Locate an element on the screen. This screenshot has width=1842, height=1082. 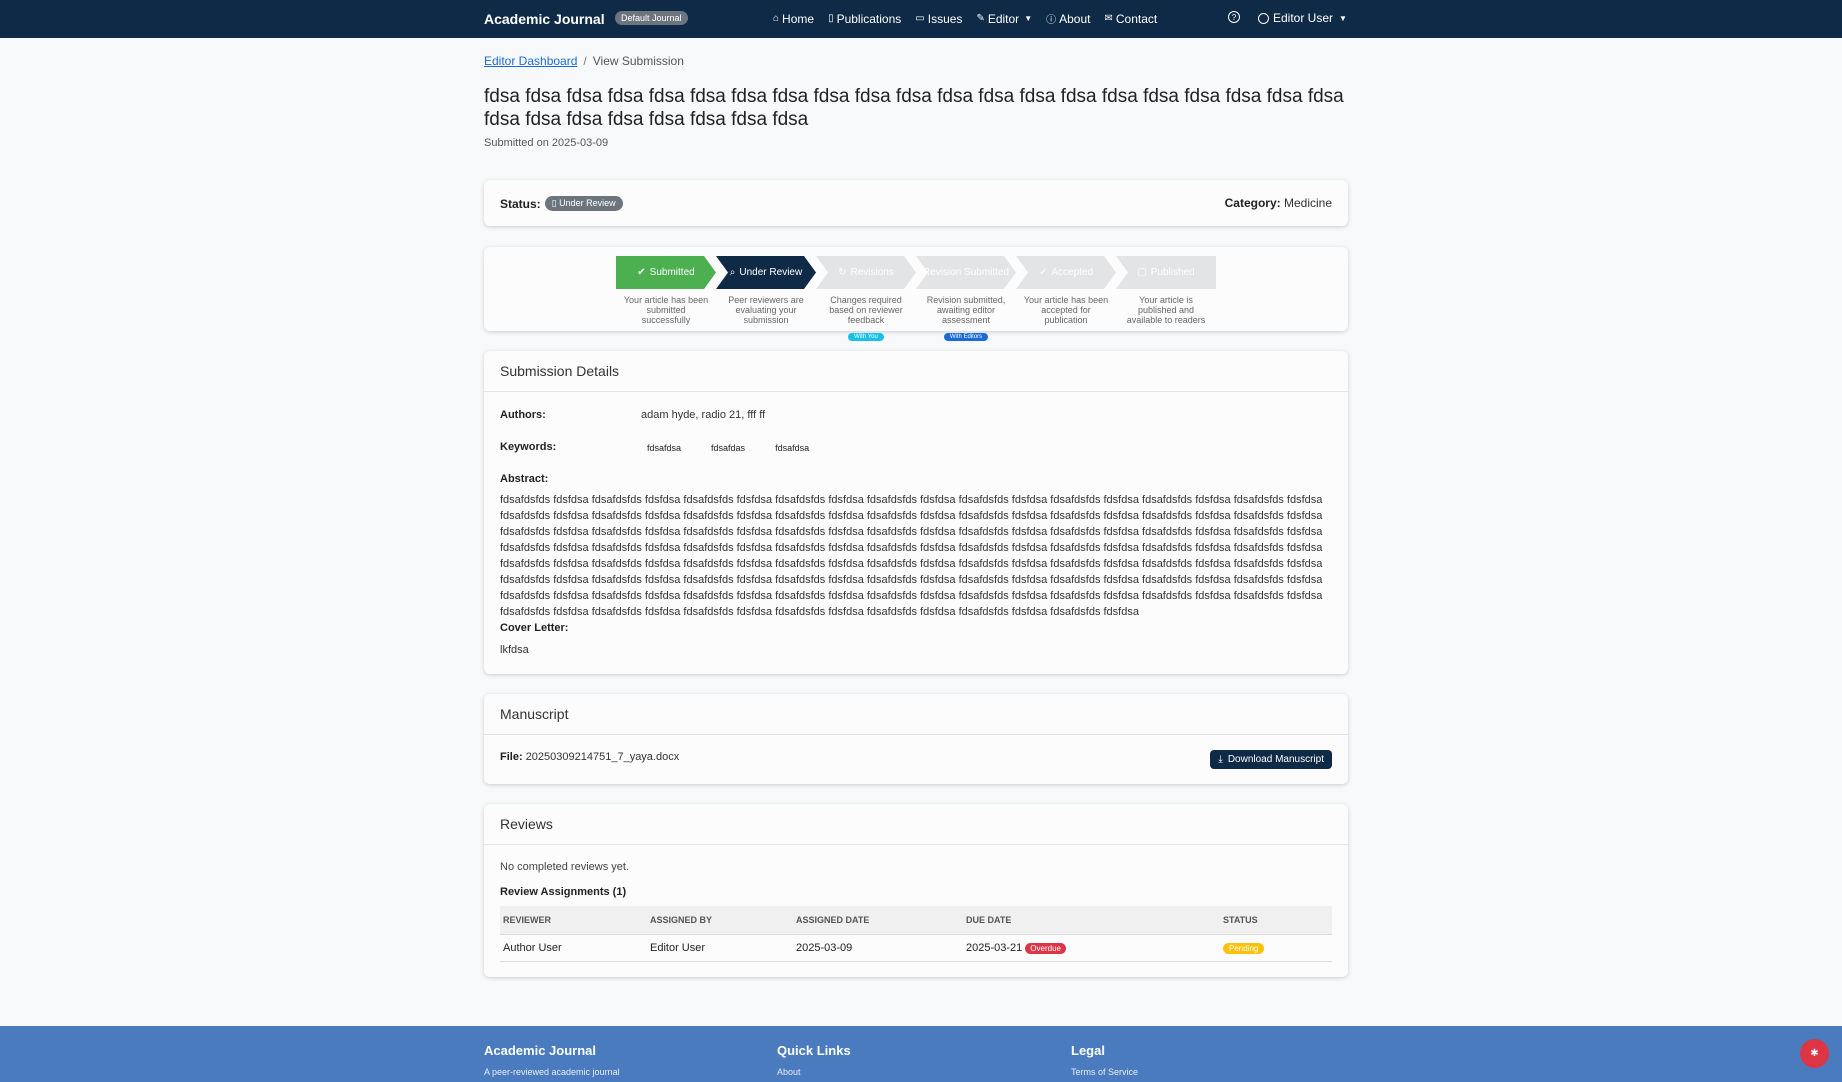
home-icon: ⌂ is located at coordinates (776, 18).